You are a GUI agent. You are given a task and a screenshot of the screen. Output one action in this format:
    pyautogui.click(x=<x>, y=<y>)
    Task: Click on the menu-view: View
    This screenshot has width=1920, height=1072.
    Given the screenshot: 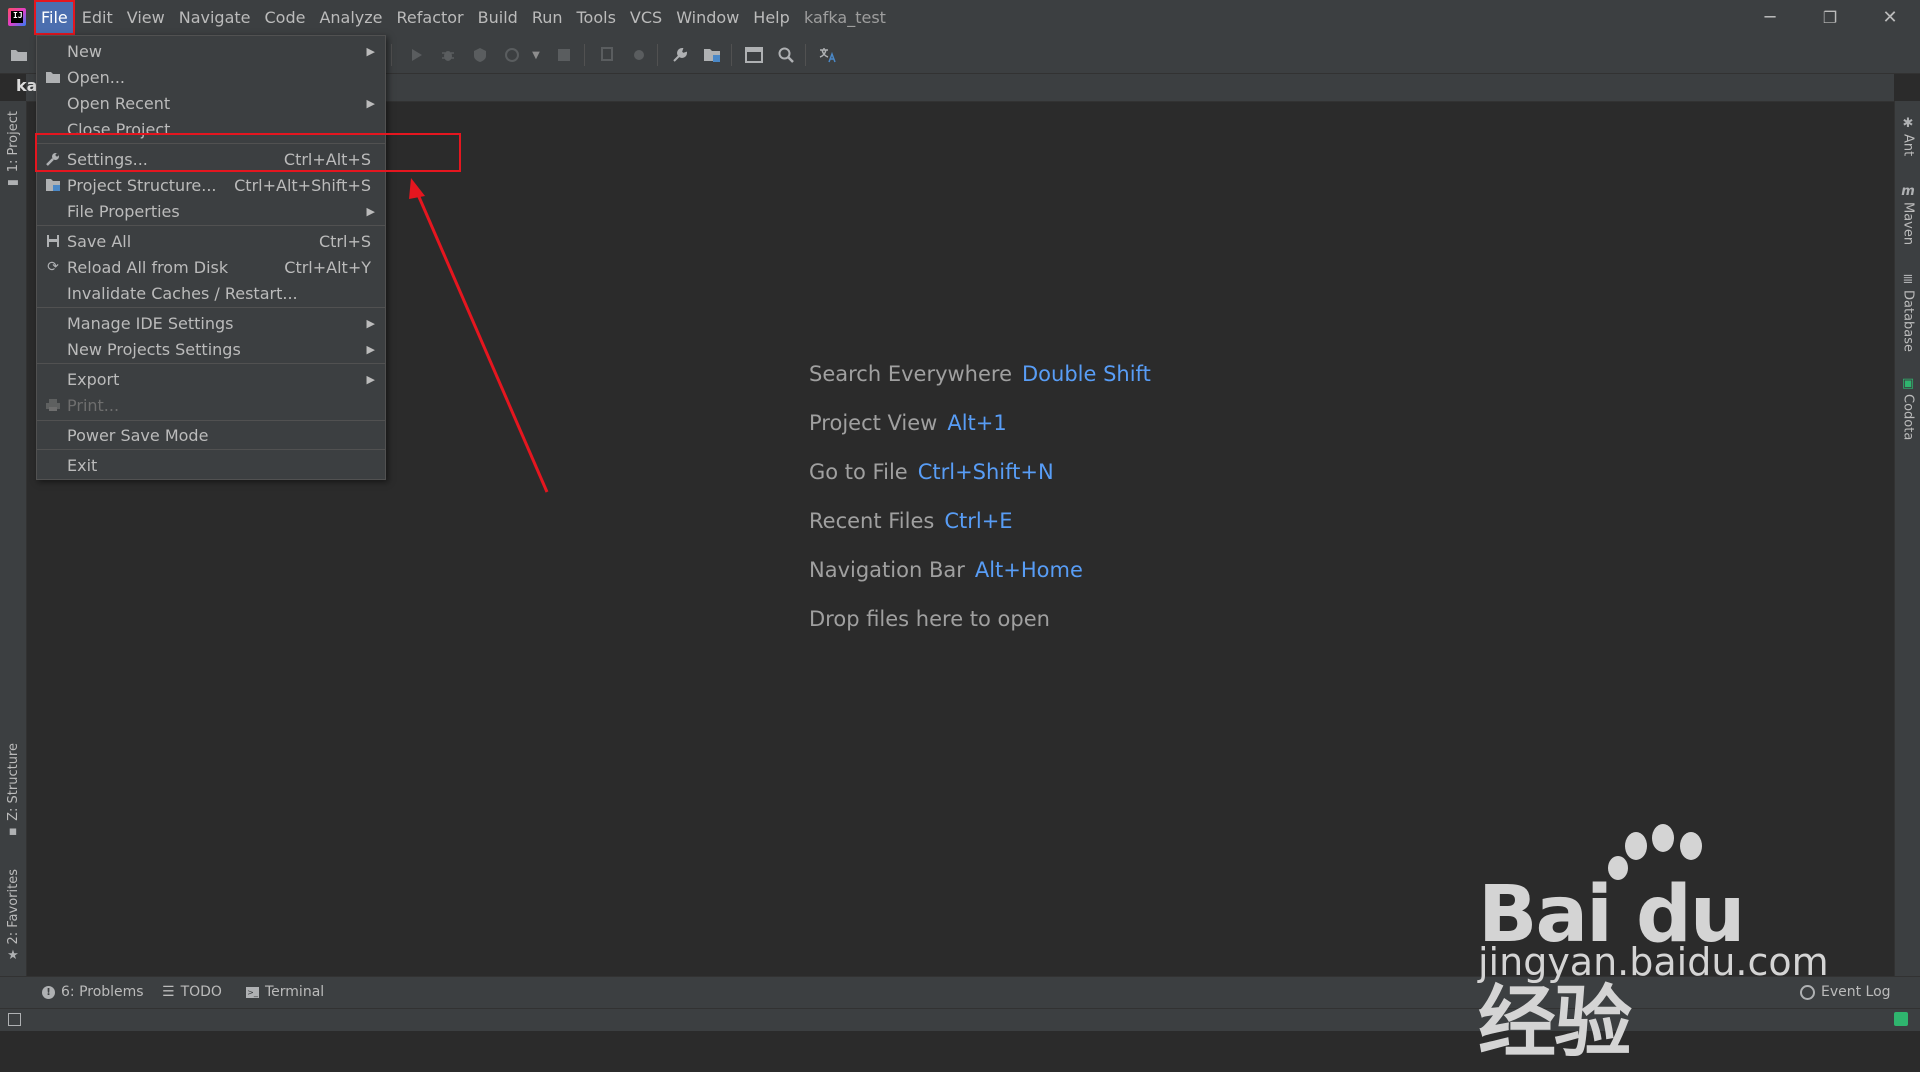 What is the action you would take?
    pyautogui.click(x=146, y=17)
    